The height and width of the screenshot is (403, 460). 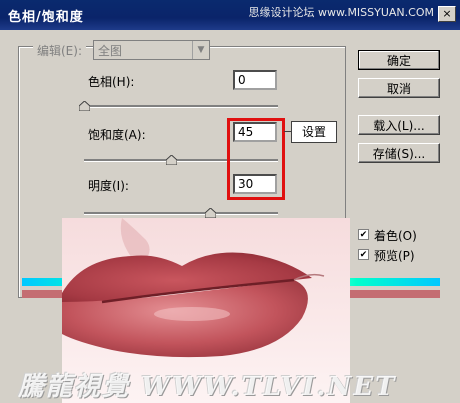 I want to click on edit-label: 编辑(E):, so click(x=59, y=50).